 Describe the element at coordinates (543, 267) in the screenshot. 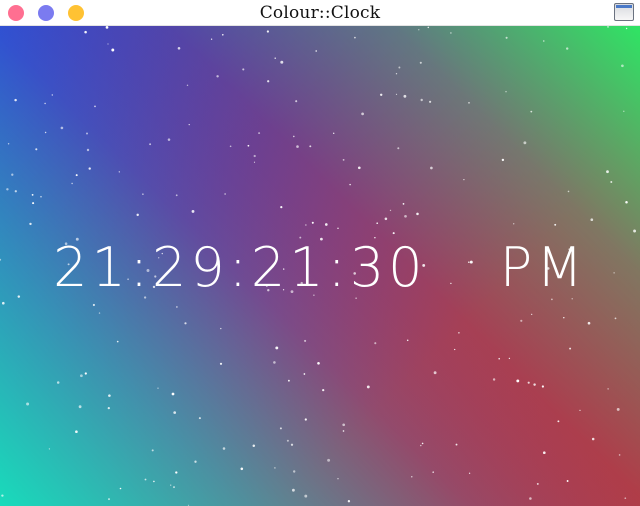

I see `clock-period: PM` at that location.